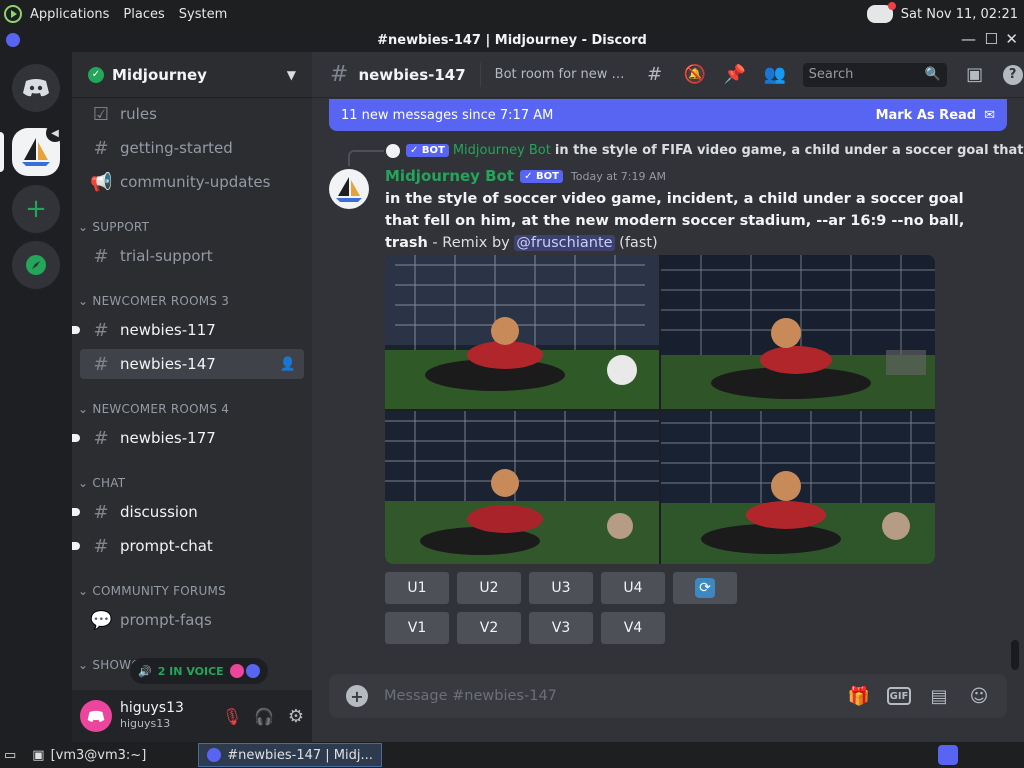  I want to click on terminal-icon: ▣, so click(38, 755).